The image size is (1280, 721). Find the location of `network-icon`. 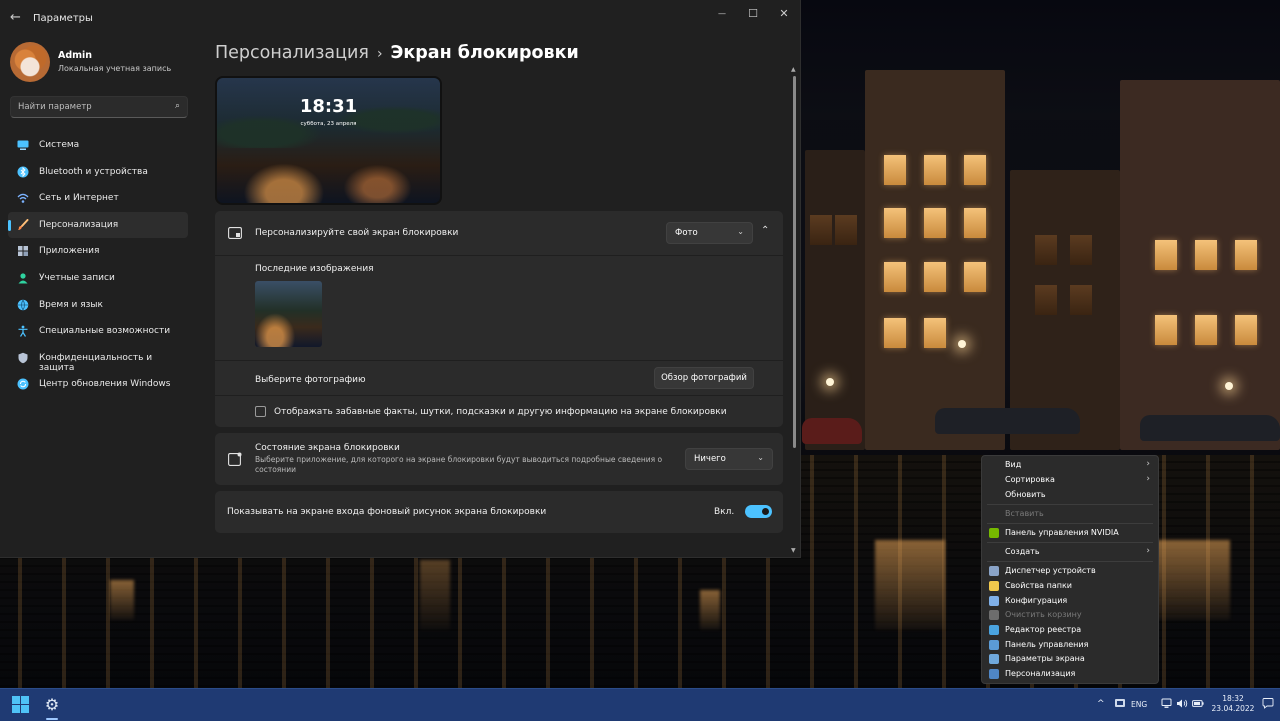

network-icon is located at coordinates (1167, 705).